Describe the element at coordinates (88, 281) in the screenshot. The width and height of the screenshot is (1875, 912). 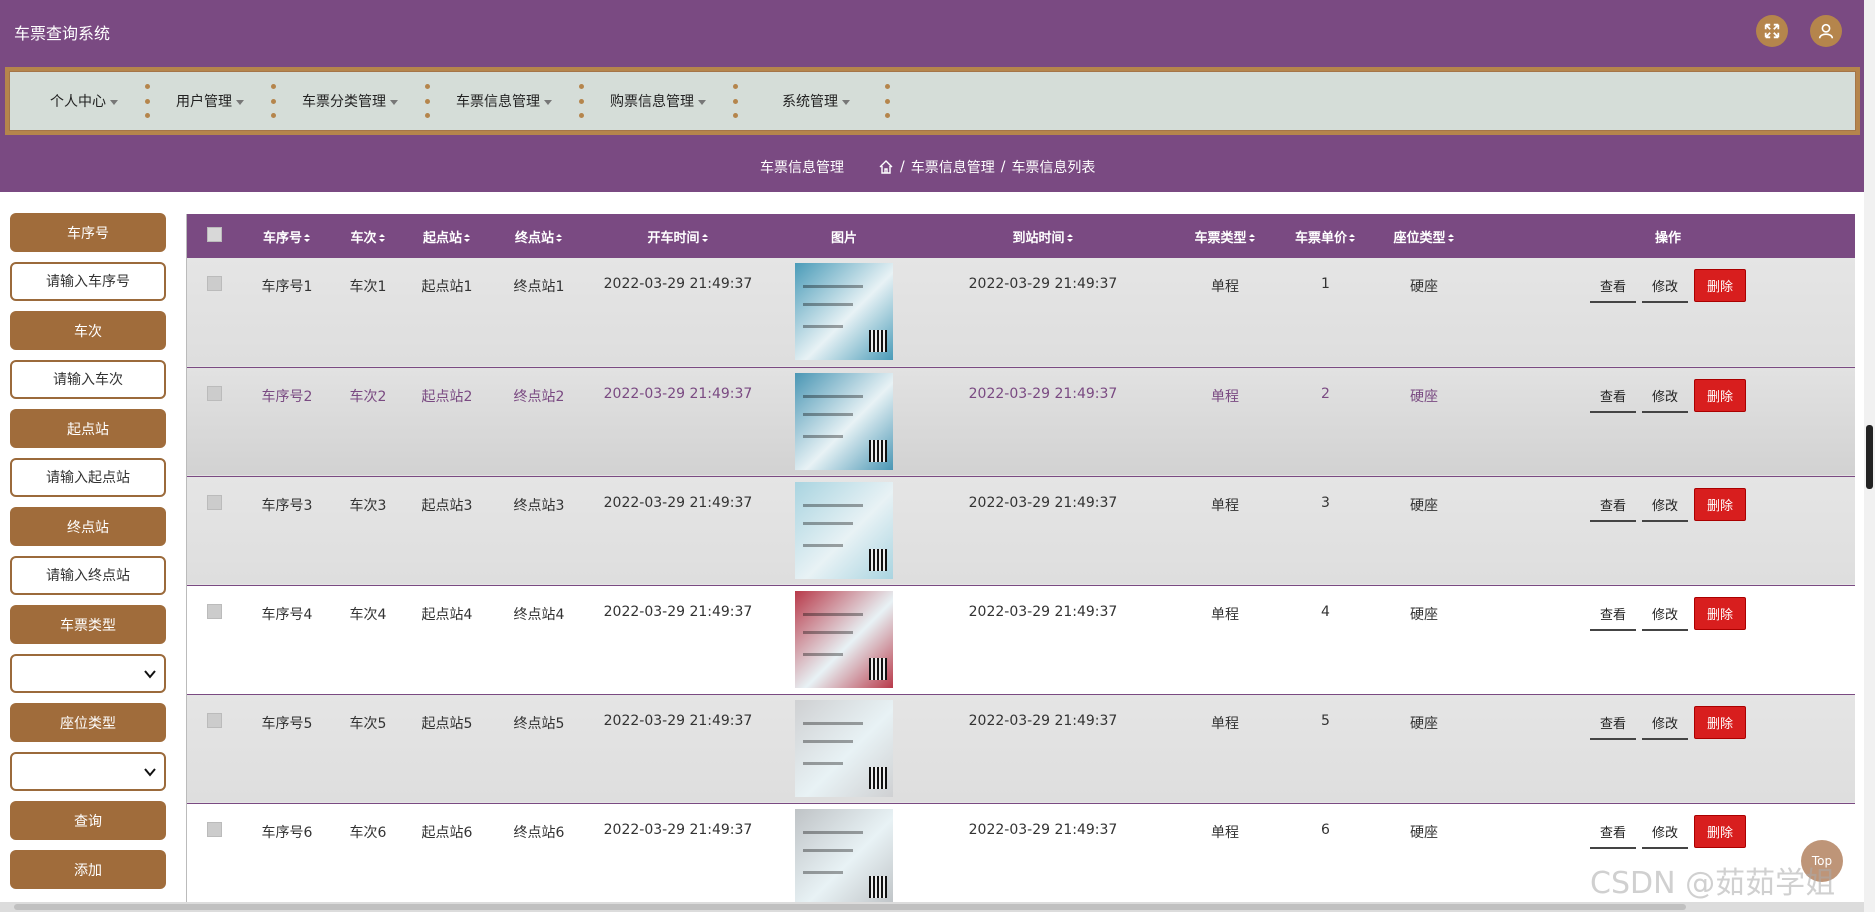
I see `ticket-no-input` at that location.